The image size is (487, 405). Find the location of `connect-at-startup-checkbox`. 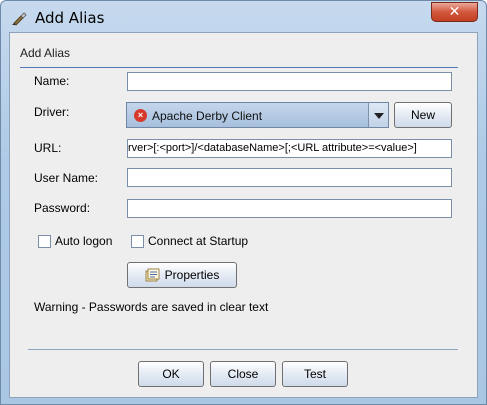

connect-at-startup-checkbox is located at coordinates (137, 241).